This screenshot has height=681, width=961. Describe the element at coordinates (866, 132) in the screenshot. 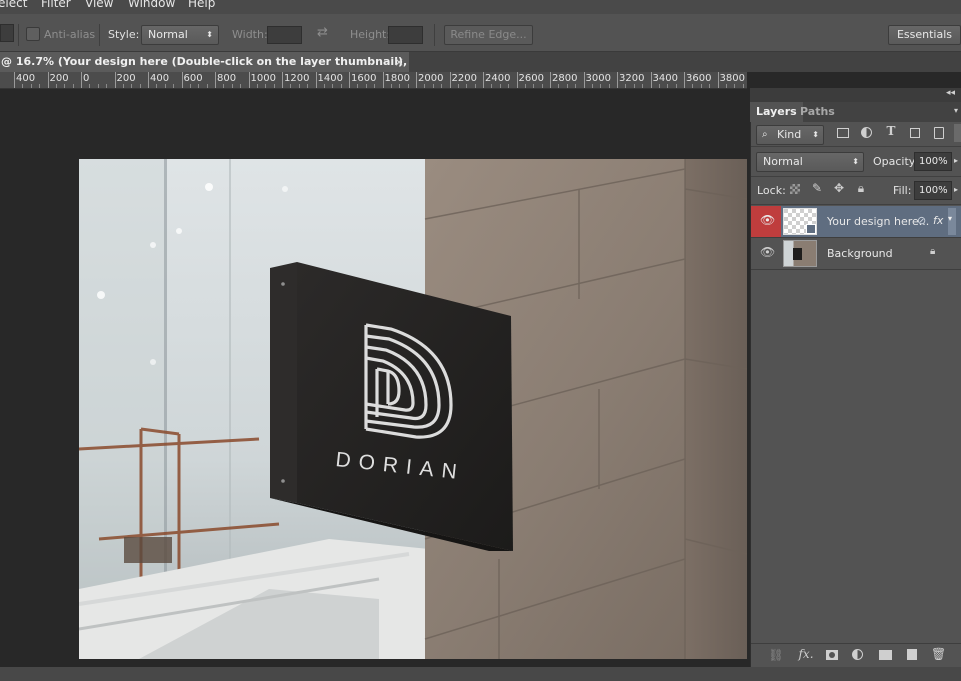

I see `adjustment-filter-icon` at that location.